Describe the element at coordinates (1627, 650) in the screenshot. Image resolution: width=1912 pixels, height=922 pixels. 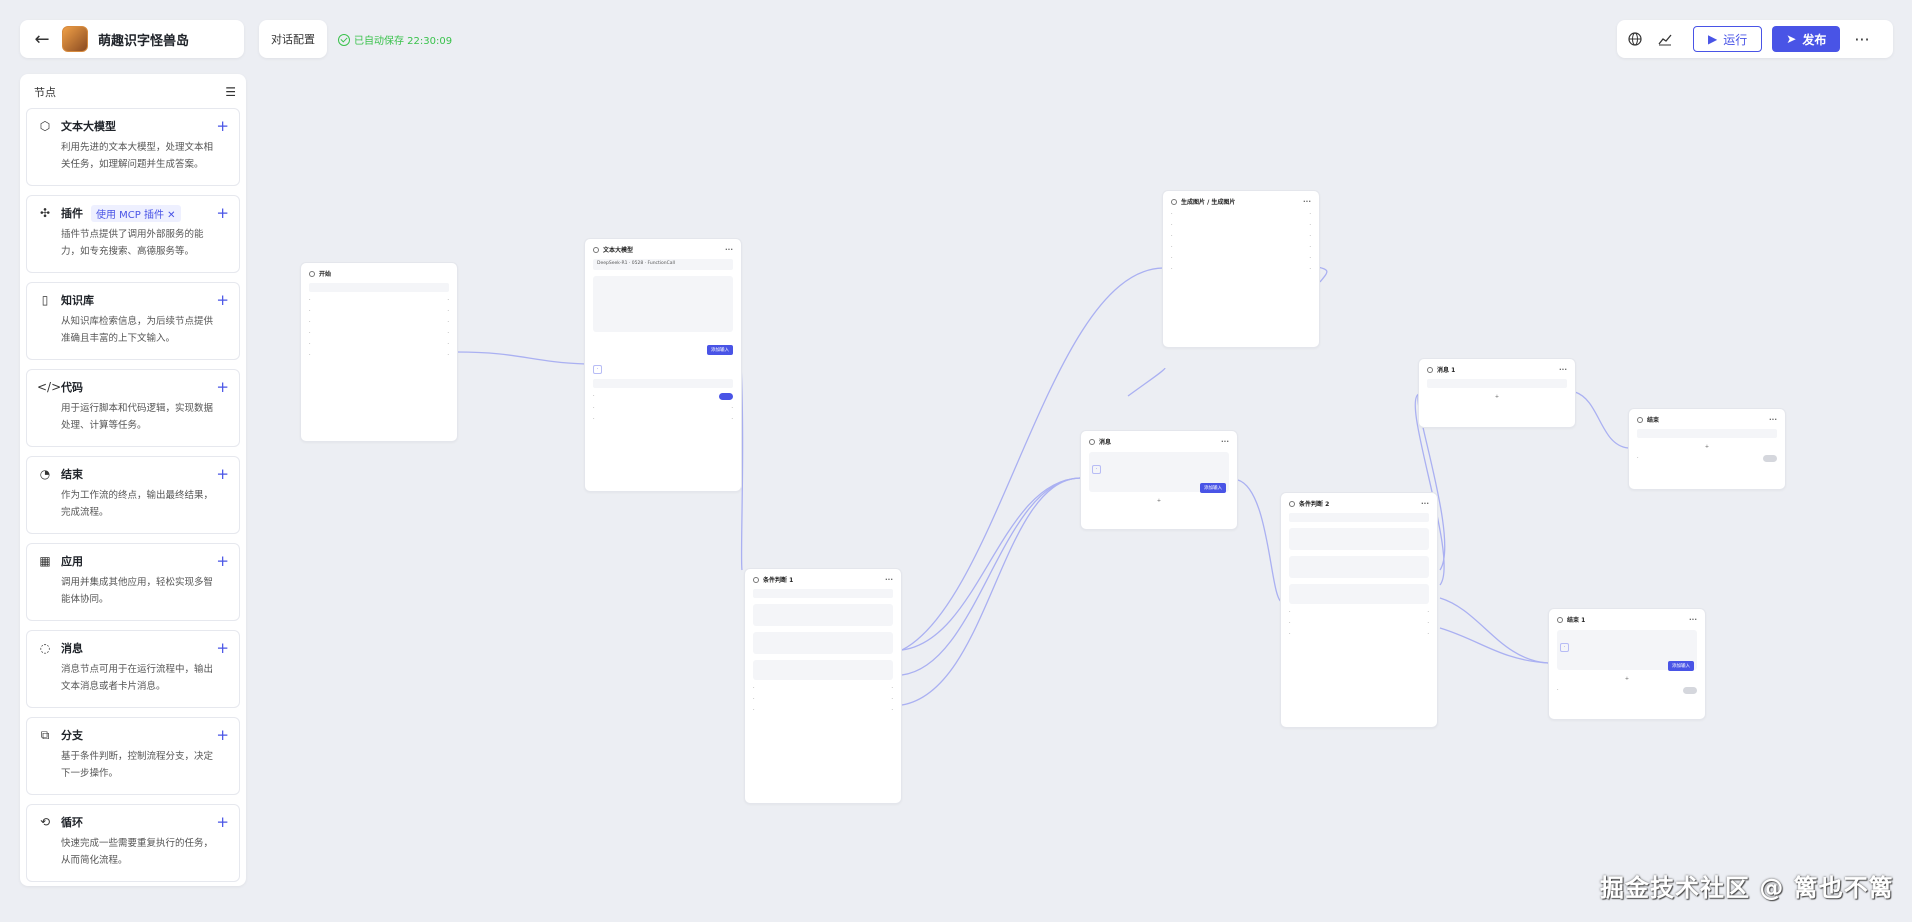
I see `output-content-box: · 添加输入` at that location.